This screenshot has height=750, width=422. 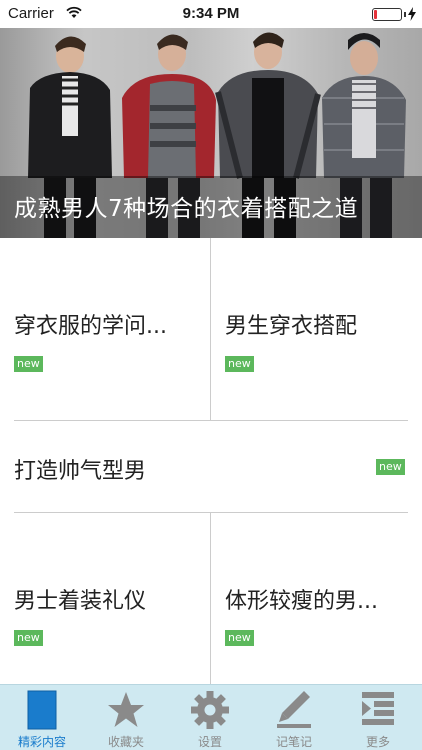 I want to click on battery-tip, so click(x=405, y=14).